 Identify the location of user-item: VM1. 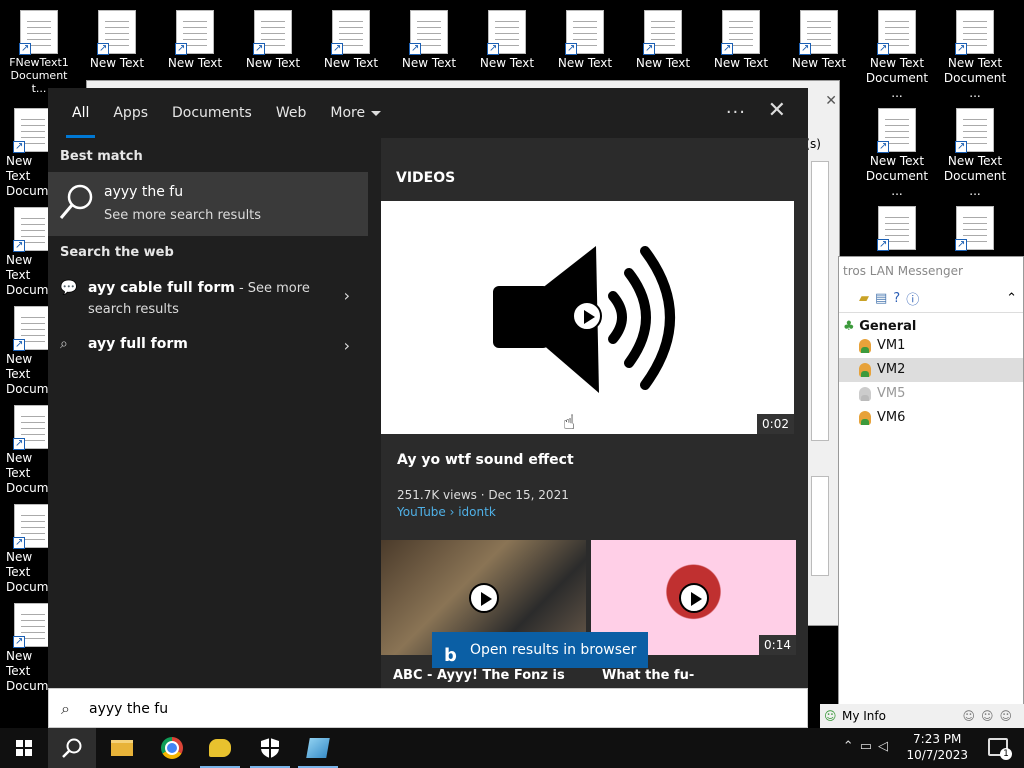
(931, 346).